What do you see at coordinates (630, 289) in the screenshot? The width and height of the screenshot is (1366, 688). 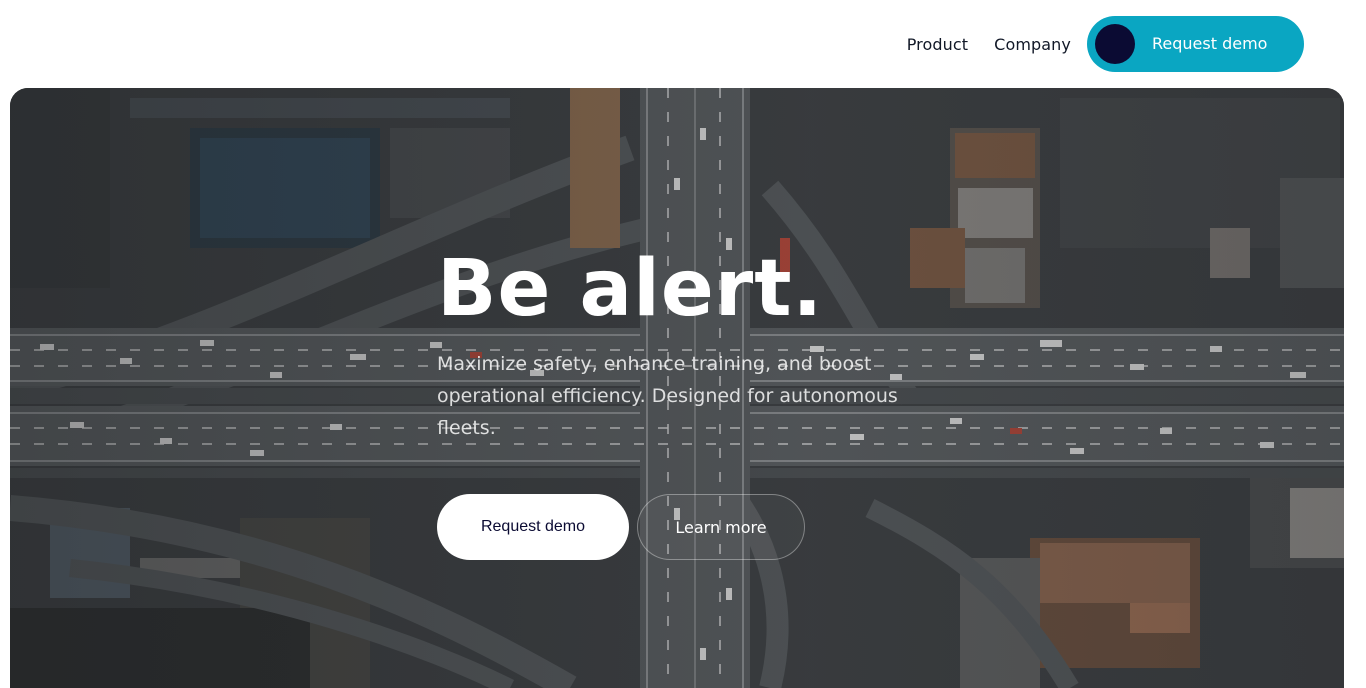 I see `hero-title: Be alert.` at bounding box center [630, 289].